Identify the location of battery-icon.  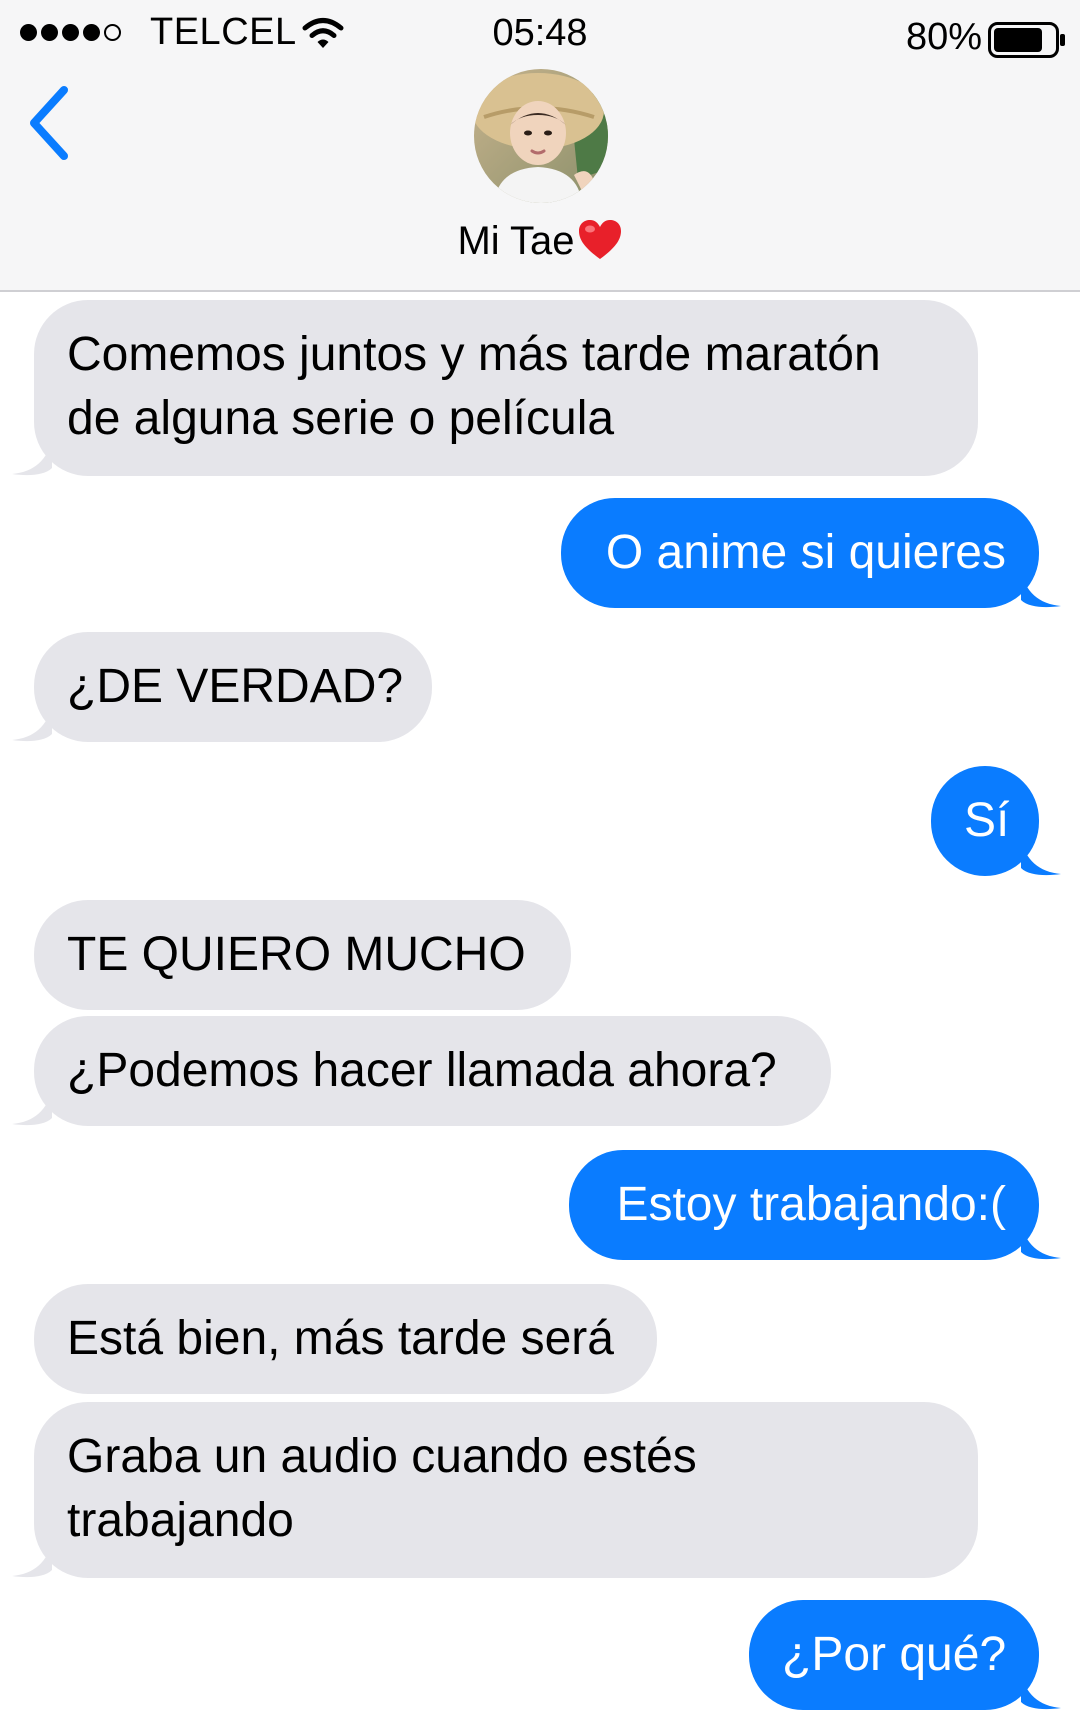
(1026, 40).